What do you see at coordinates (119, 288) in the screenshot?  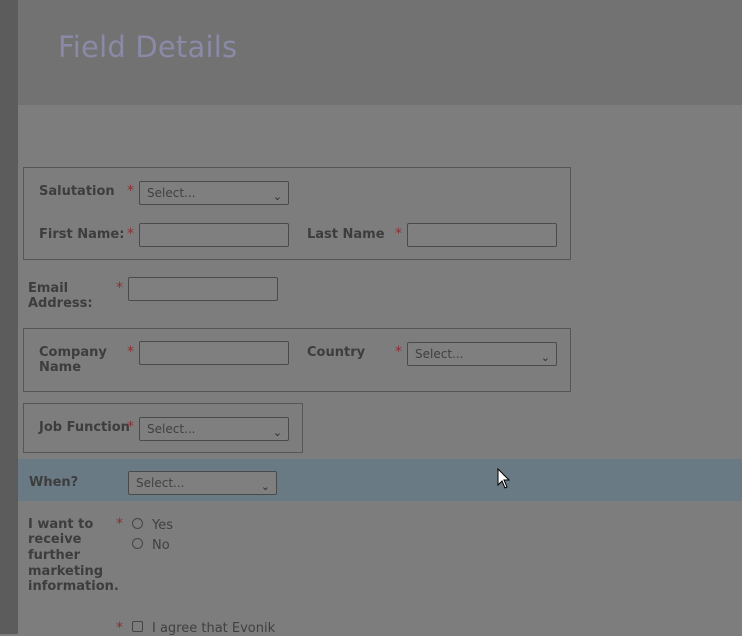 I see `email-required-mark: *` at bounding box center [119, 288].